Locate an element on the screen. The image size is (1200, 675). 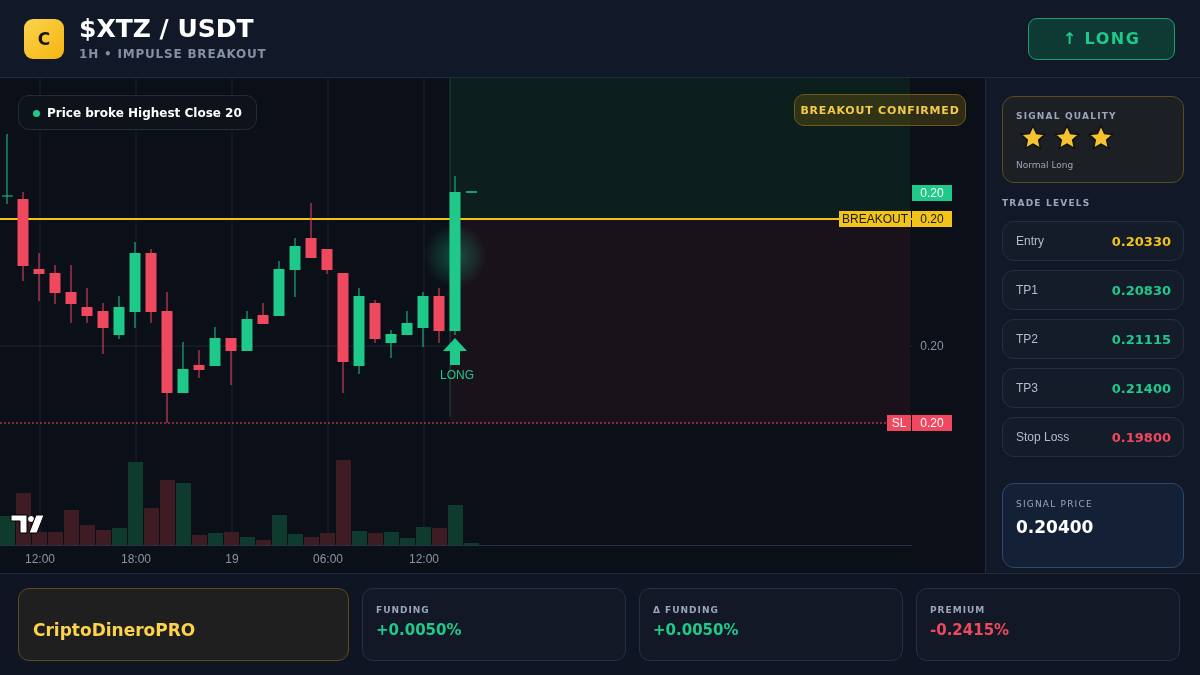
level-value: 0.20330 is located at coordinates (1141, 241).